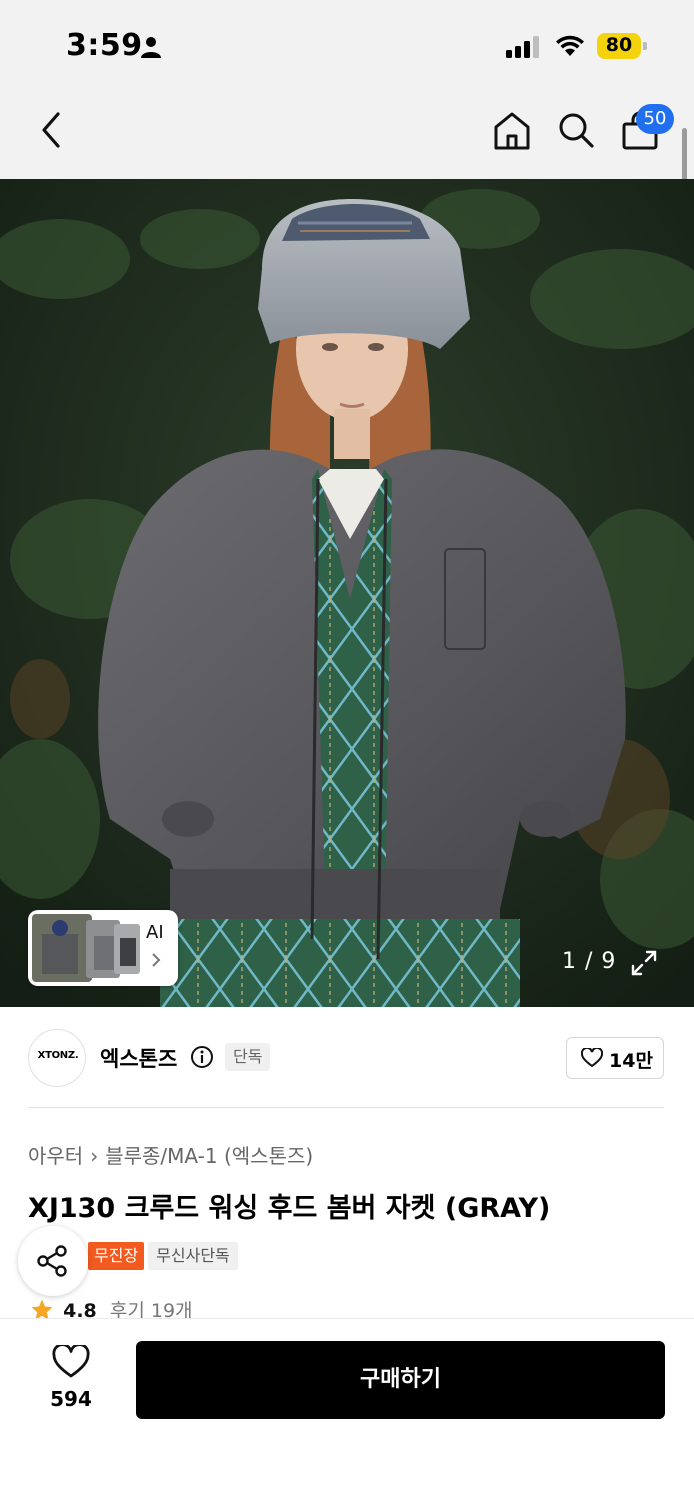  What do you see at coordinates (248, 1057) in the screenshot?
I see `exclusive-tag: 단독` at bounding box center [248, 1057].